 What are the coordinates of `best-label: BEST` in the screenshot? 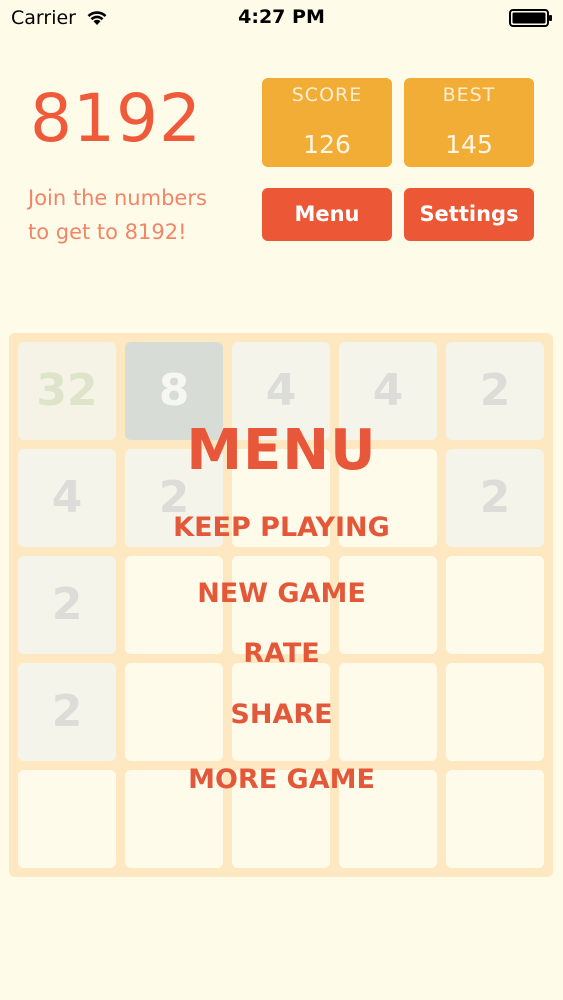 It's located at (469, 95).